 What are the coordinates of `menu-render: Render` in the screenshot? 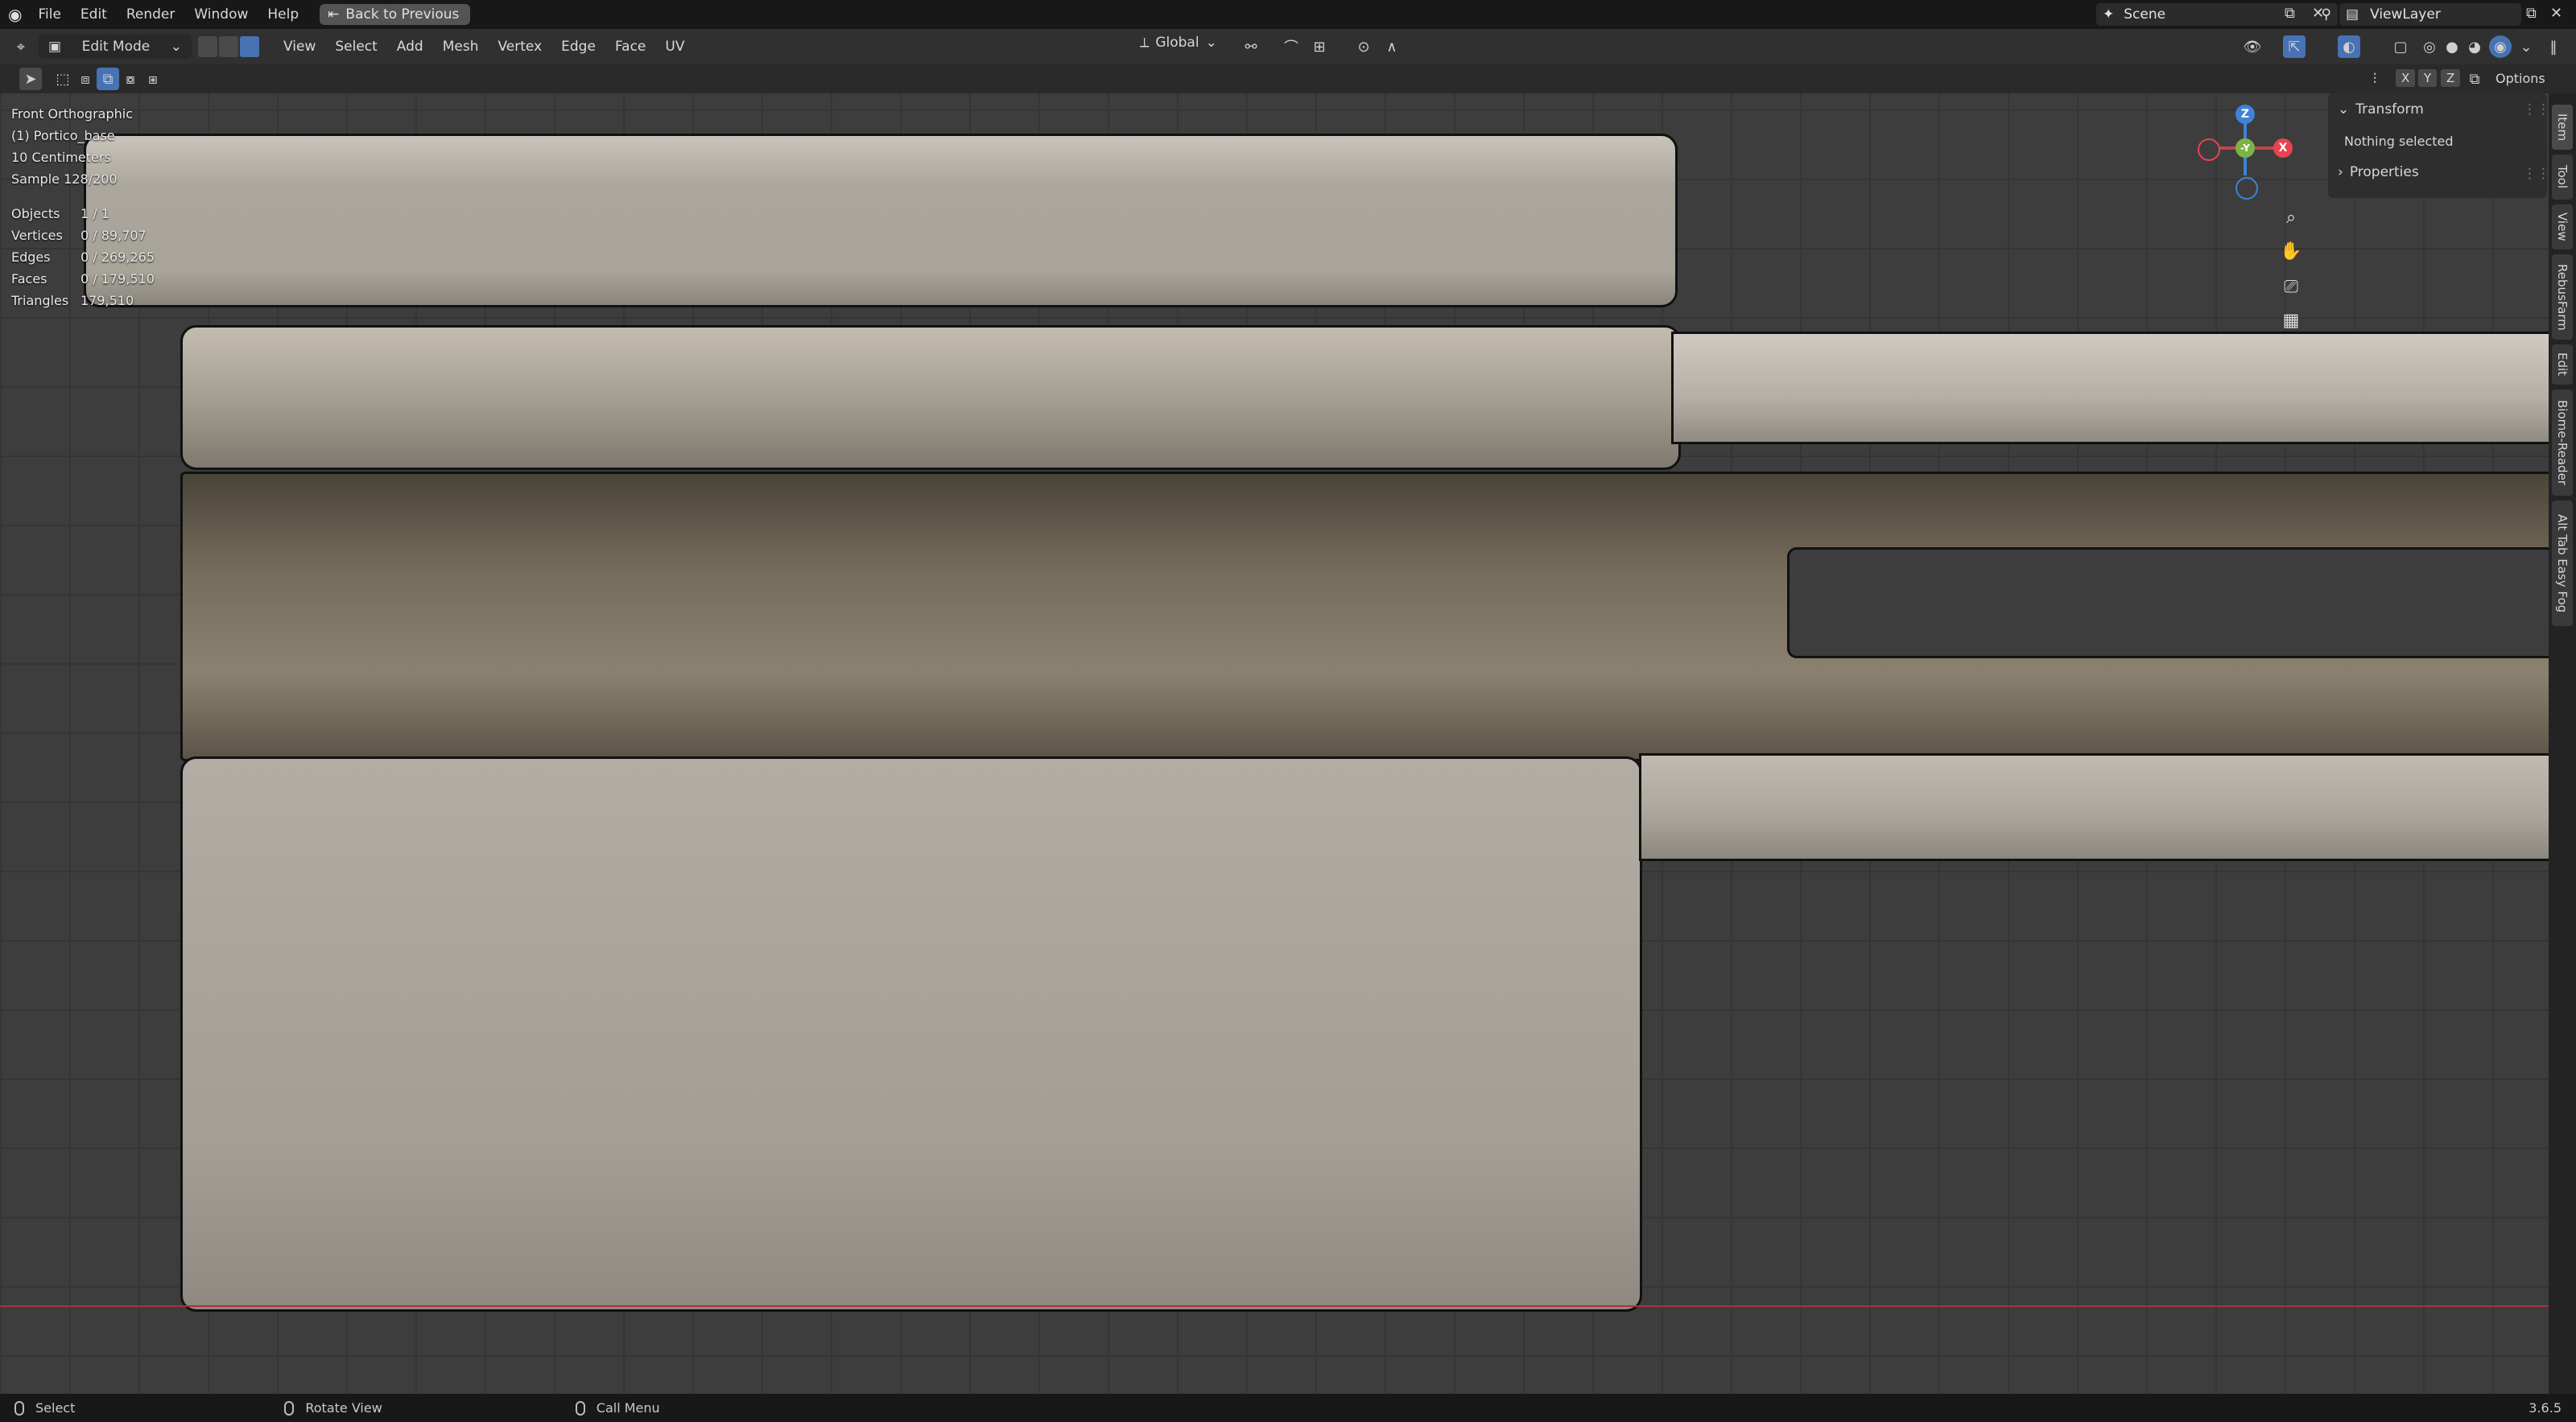 It's located at (151, 15).